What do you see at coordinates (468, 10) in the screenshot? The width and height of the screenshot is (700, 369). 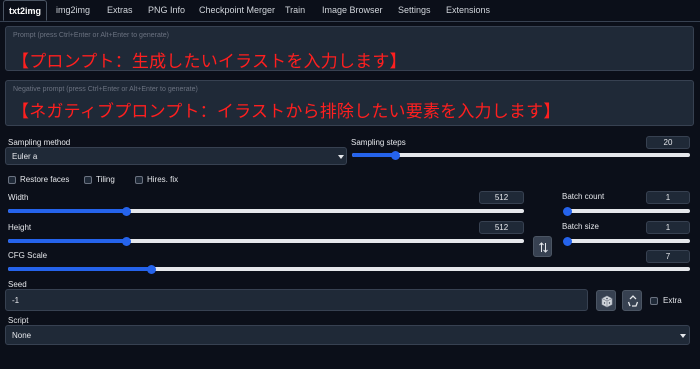 I see `tab-extensions: Extensions` at bounding box center [468, 10].